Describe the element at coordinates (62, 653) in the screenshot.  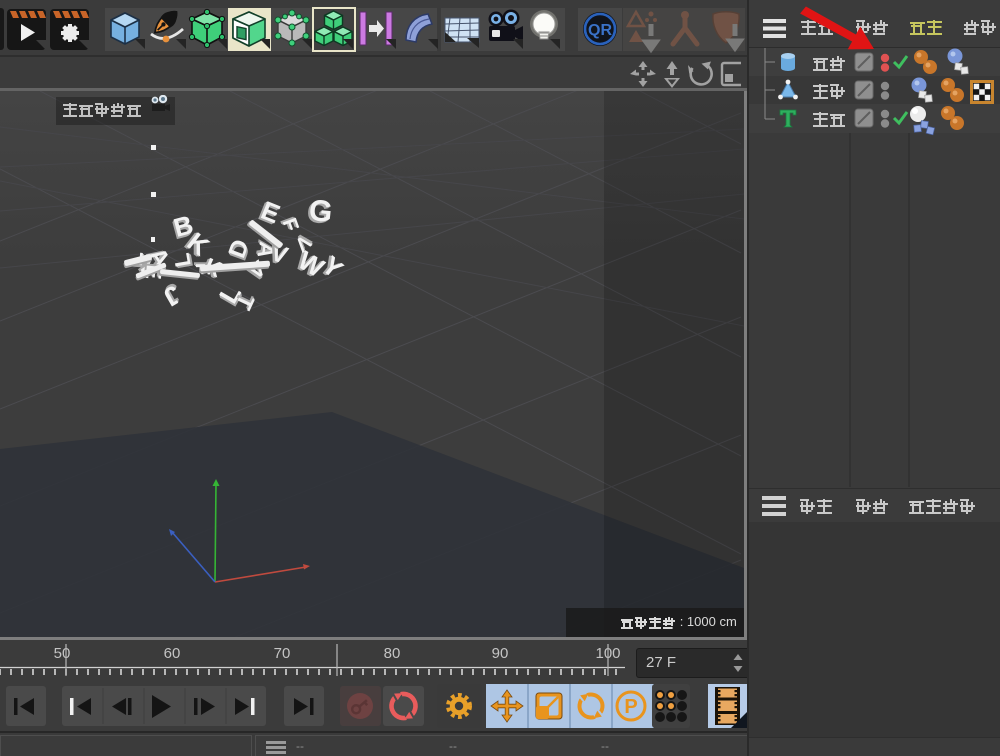
I see `svg-text: 50` at that location.